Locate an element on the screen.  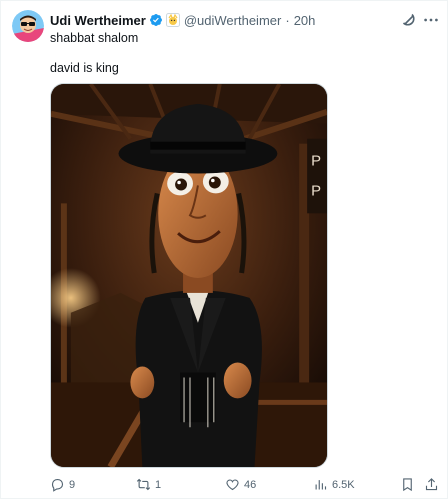
like-count: 46 is located at coordinates (250, 484).